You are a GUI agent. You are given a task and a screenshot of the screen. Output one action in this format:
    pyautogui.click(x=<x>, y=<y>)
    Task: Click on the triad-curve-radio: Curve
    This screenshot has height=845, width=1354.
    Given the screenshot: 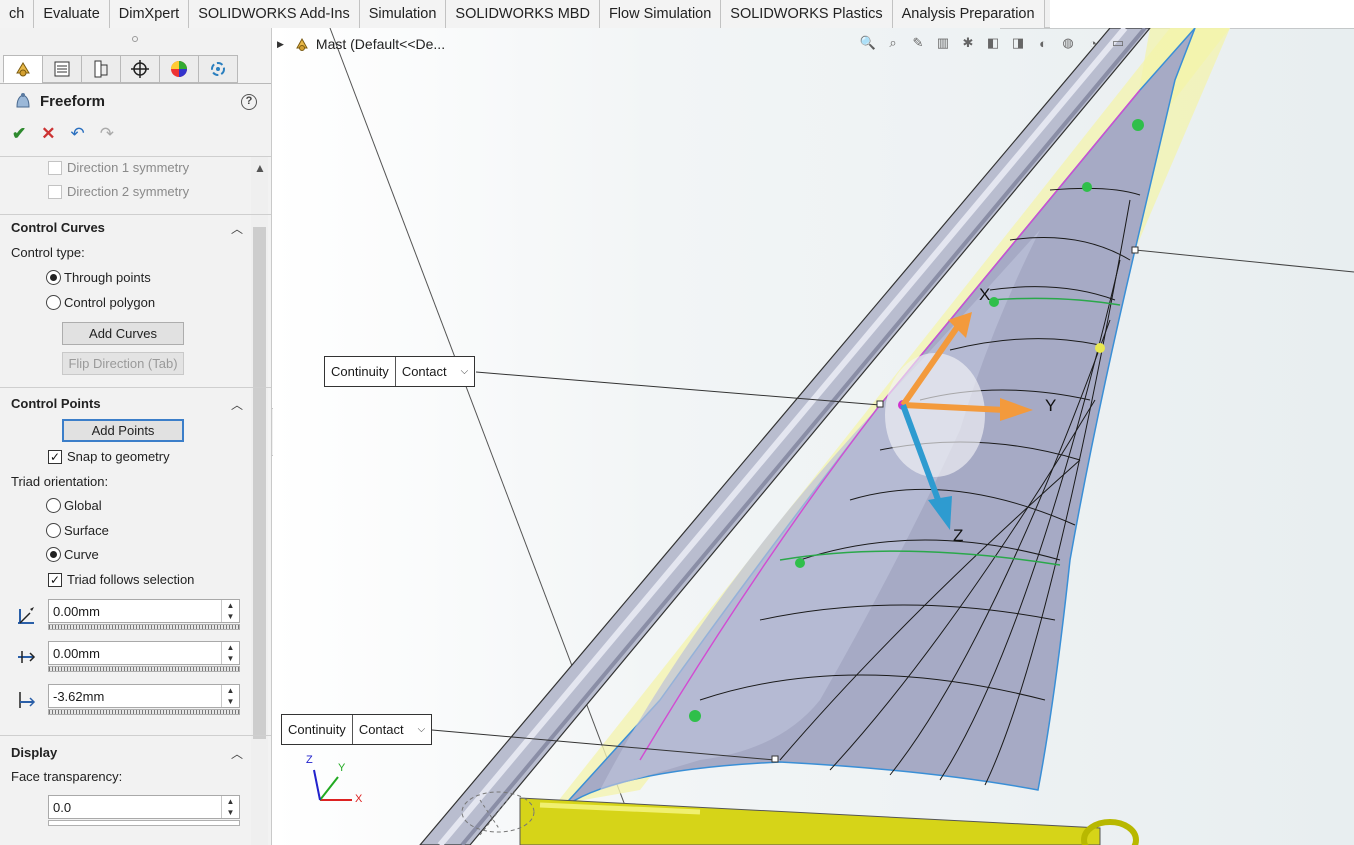 What is the action you would take?
    pyautogui.click(x=72, y=554)
    